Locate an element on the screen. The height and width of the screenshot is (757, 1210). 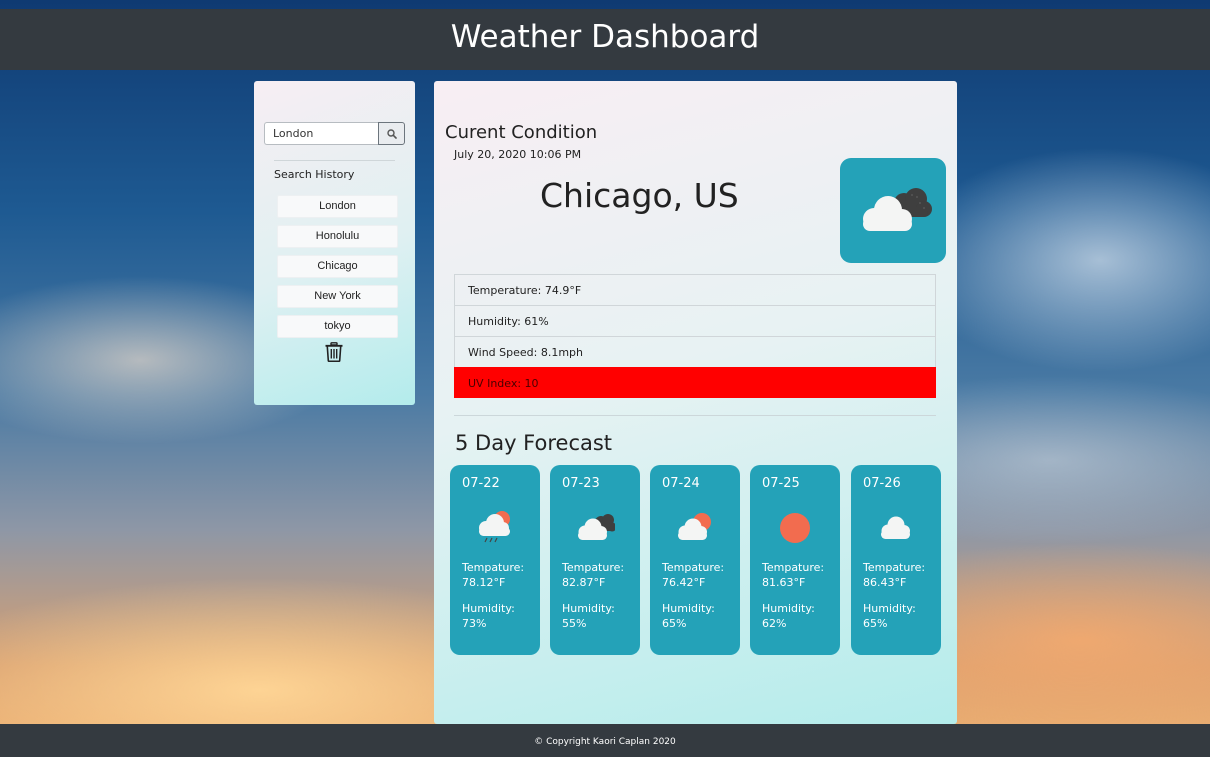
forecast-temp: 81.63°F is located at coordinates (784, 582).